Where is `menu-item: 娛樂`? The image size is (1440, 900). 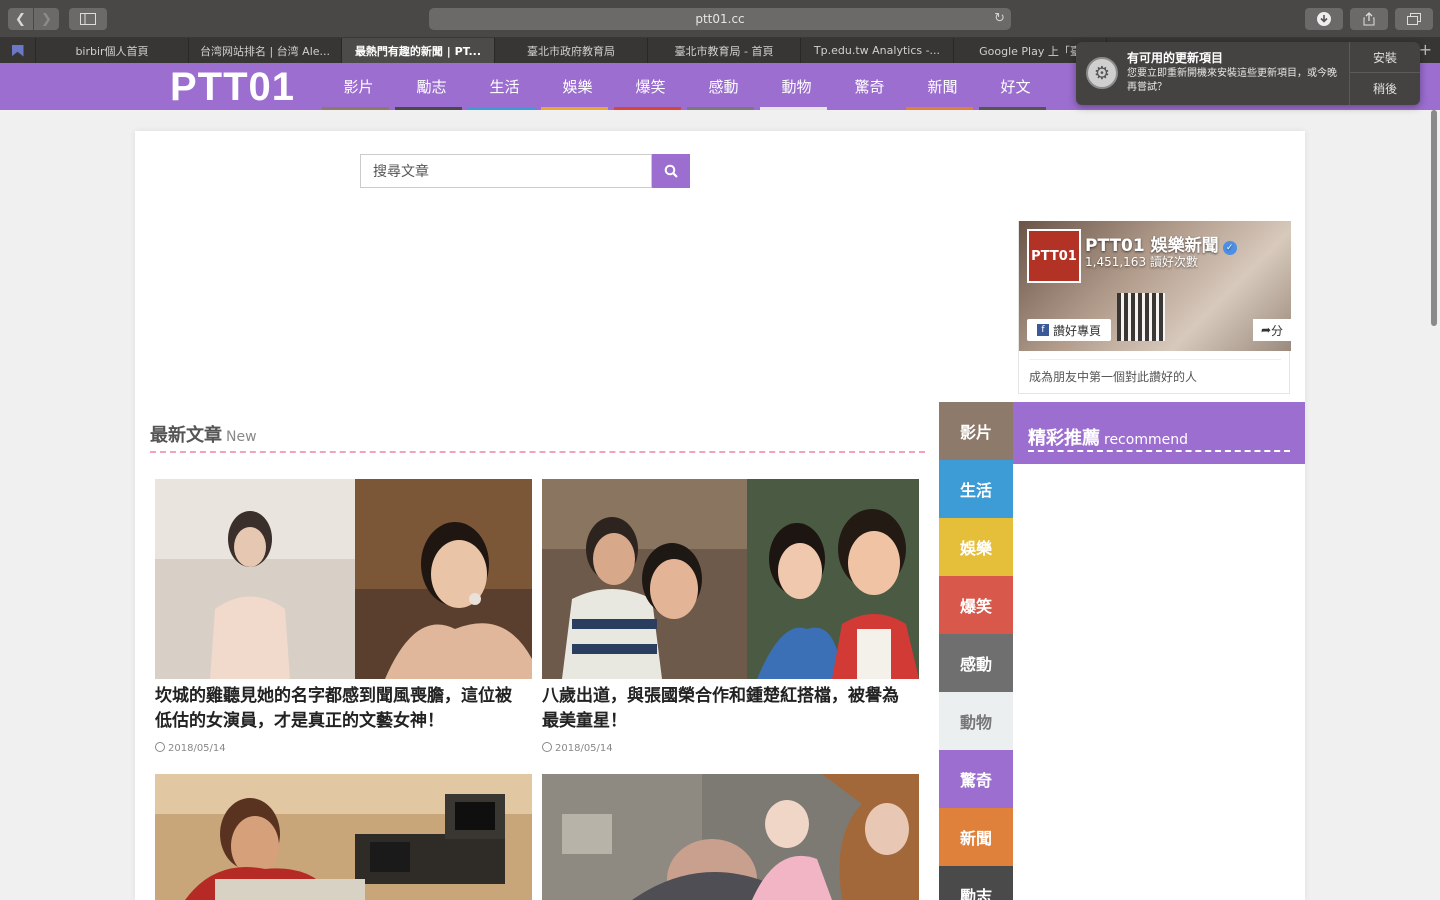 menu-item: 娛樂 is located at coordinates (577, 86).